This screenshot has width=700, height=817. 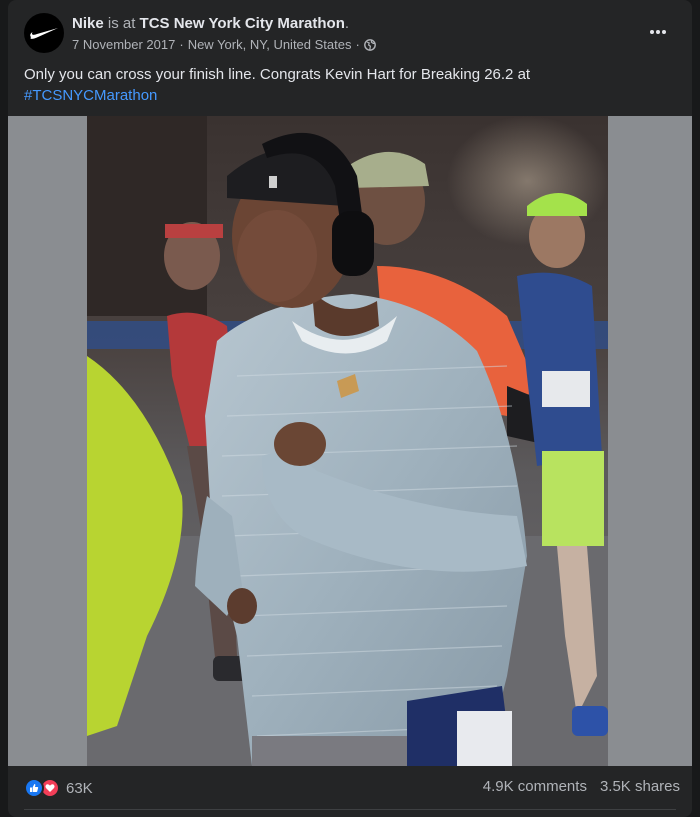 What do you see at coordinates (270, 44) in the screenshot?
I see `post-place: New York, NY, United States` at bounding box center [270, 44].